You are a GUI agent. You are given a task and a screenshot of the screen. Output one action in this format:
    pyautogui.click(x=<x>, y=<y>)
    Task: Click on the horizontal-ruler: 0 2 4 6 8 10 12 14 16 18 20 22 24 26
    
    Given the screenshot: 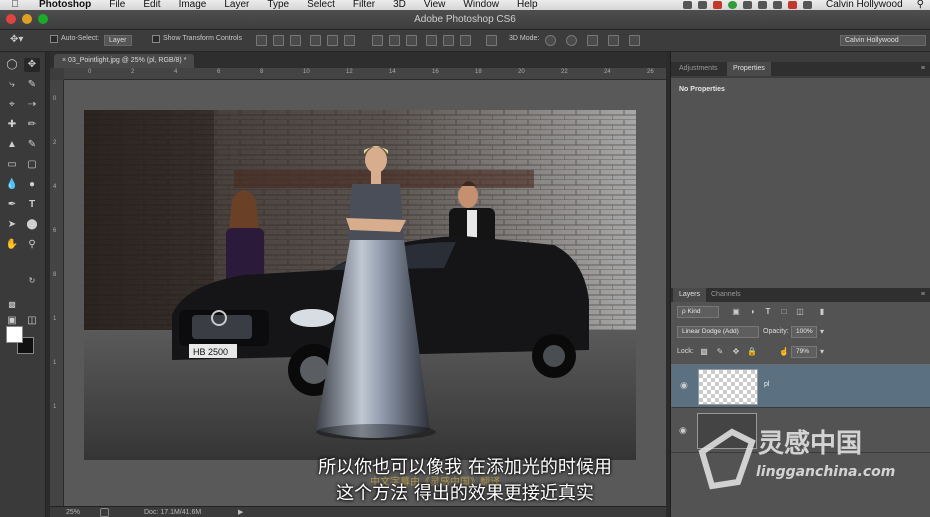 What is the action you would take?
    pyautogui.click(x=365, y=74)
    